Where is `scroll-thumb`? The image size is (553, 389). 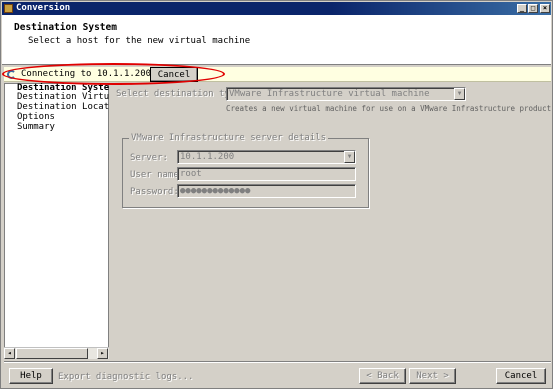
scroll-thumb is located at coordinates (52, 353).